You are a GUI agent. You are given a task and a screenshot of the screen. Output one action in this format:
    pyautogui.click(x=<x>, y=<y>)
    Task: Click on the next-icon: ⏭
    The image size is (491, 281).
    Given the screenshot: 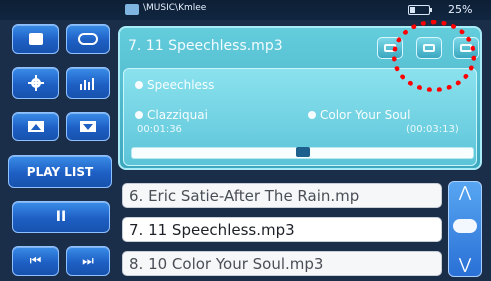 What is the action you would take?
    pyautogui.click(x=88, y=261)
    